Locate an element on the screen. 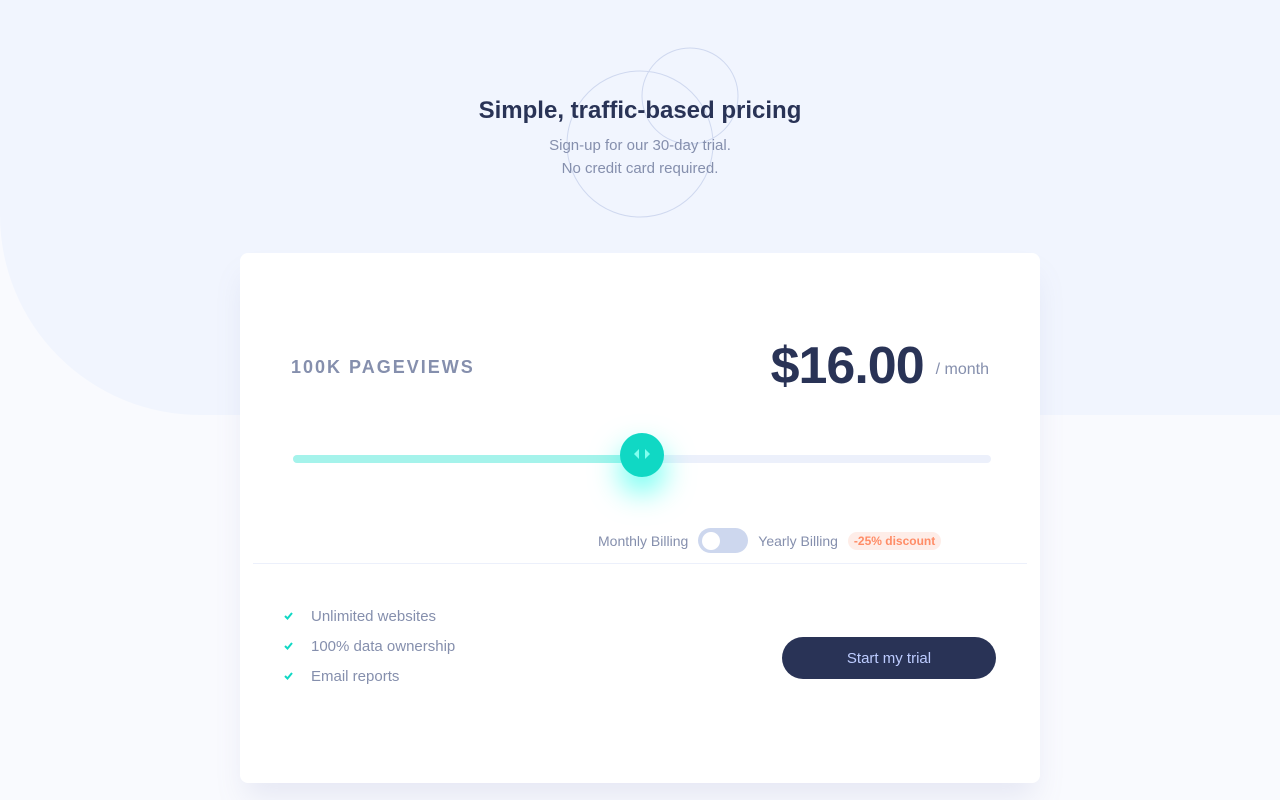 The height and width of the screenshot is (800, 1280). chevrons-left-right-icon is located at coordinates (642, 455).